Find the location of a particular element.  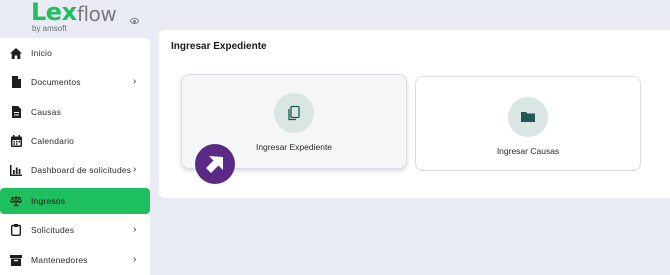

sidebar-item-label: Causas is located at coordinates (46, 112).